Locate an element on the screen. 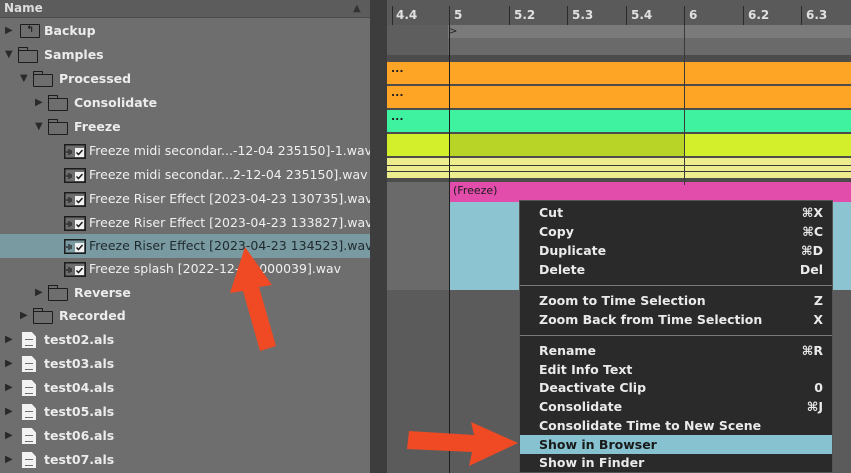  menu-item-consolidate-time-to-new-scene: Consolidate Time to New Scene is located at coordinates (676, 425).